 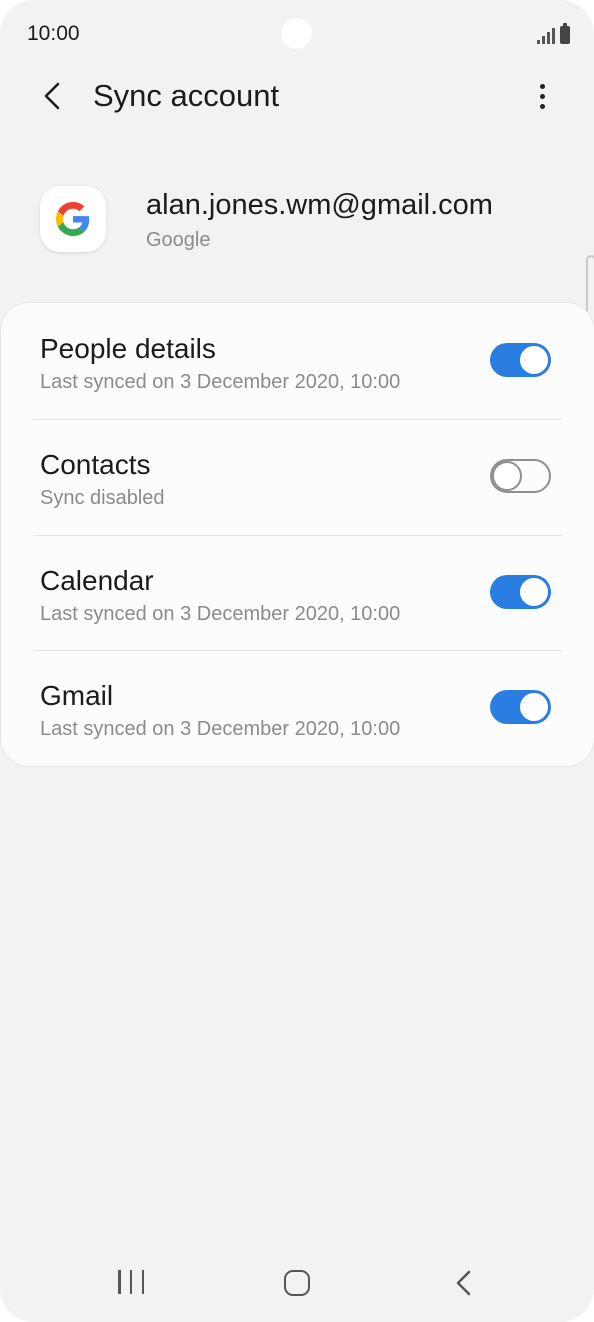 What do you see at coordinates (565, 33) in the screenshot?
I see `battery-icon` at bounding box center [565, 33].